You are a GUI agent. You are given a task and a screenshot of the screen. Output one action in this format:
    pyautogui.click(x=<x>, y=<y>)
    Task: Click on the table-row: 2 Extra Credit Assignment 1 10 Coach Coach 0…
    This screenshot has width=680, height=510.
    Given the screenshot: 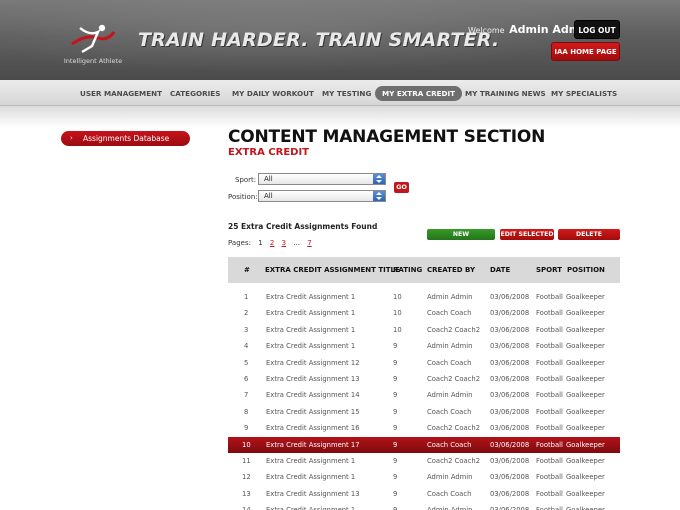 What is the action you would take?
    pyautogui.click(x=424, y=313)
    